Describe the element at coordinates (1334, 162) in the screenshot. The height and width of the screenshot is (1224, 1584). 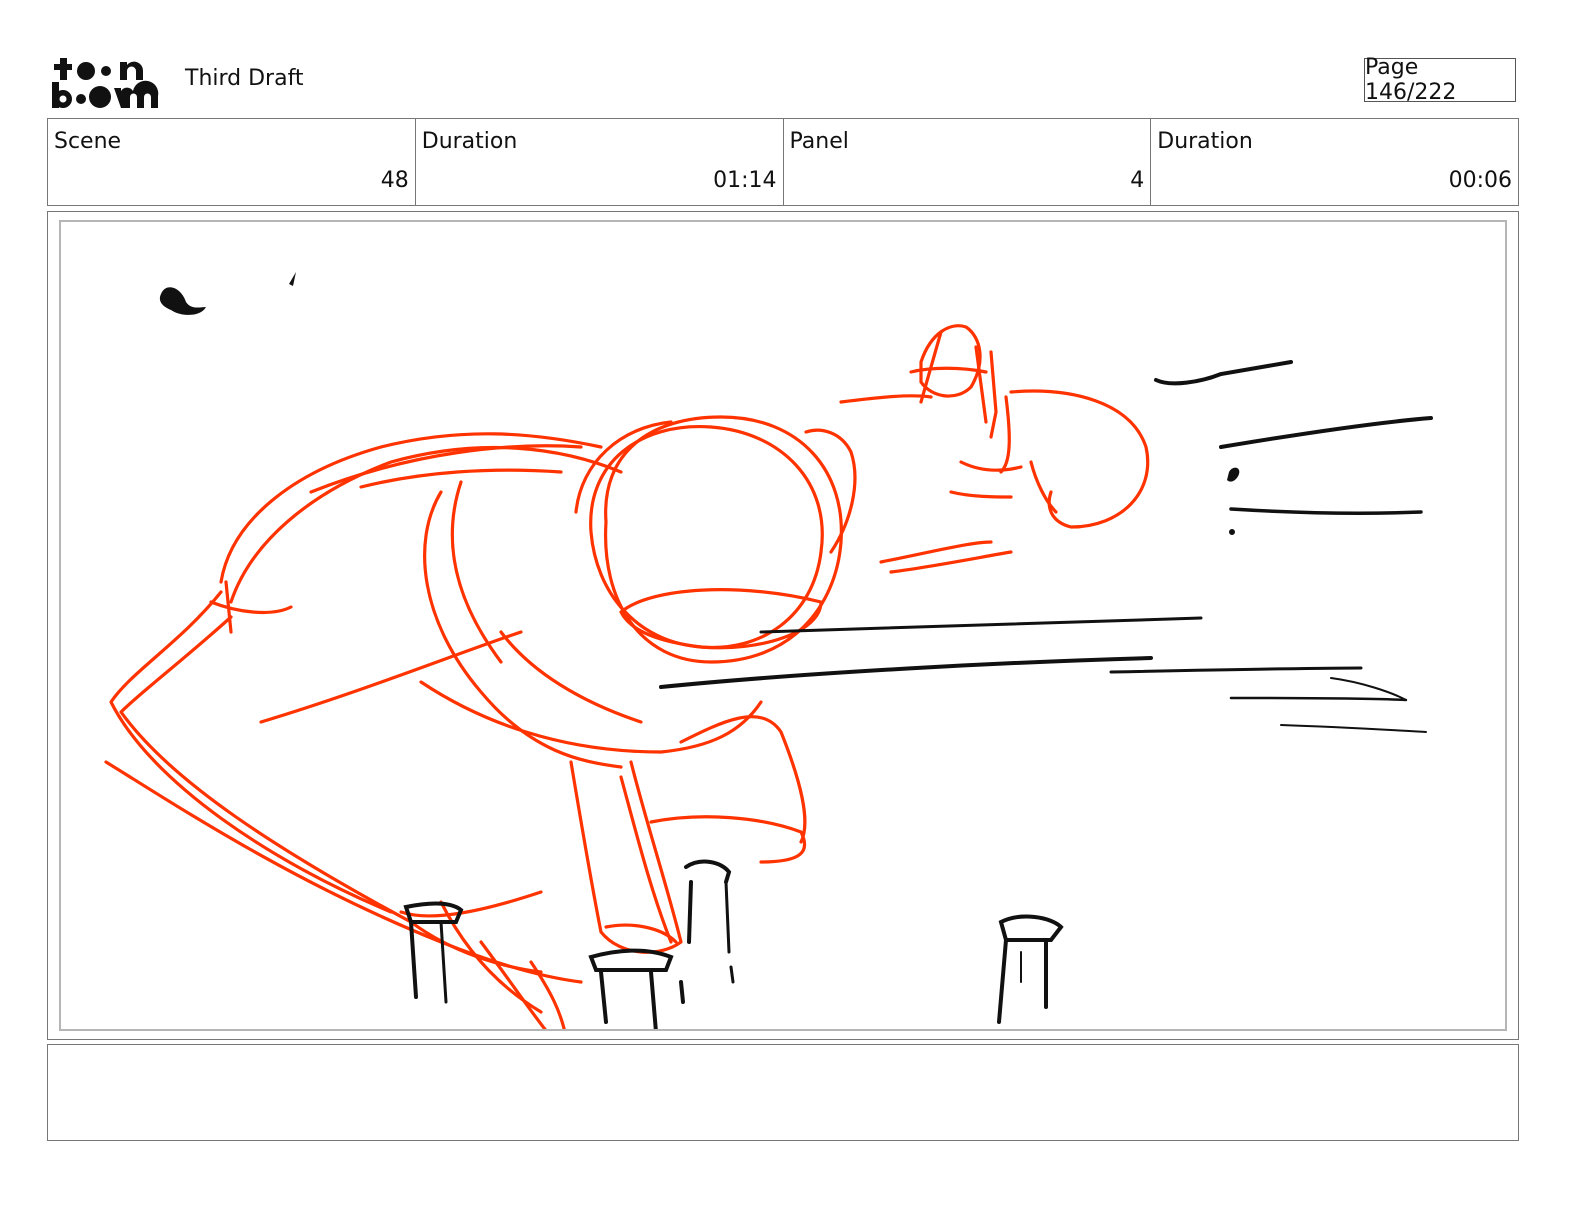
I see `panel-duration-cell: Duration 00:06` at that location.